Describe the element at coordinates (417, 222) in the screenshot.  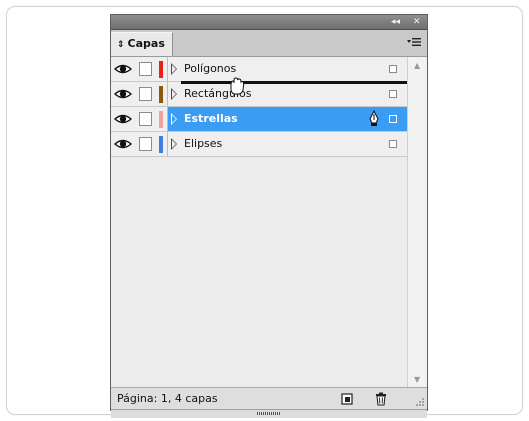
I see `vertical-scrollbar: ▲ ▼` at that location.